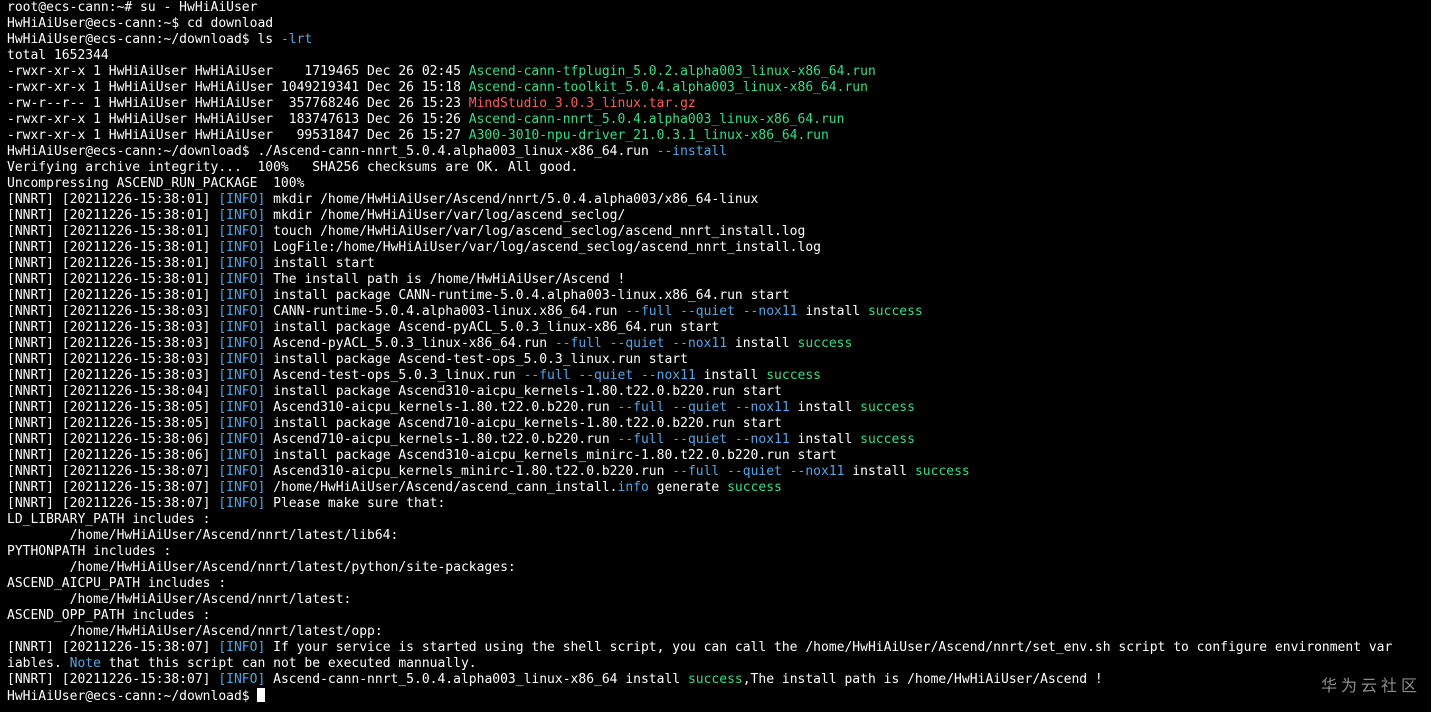 The image size is (1433, 712). Describe the element at coordinates (394, 375) in the screenshot. I see `terminal-text-segment: Ascend-test-ops_5.0.3_linux.run` at that location.